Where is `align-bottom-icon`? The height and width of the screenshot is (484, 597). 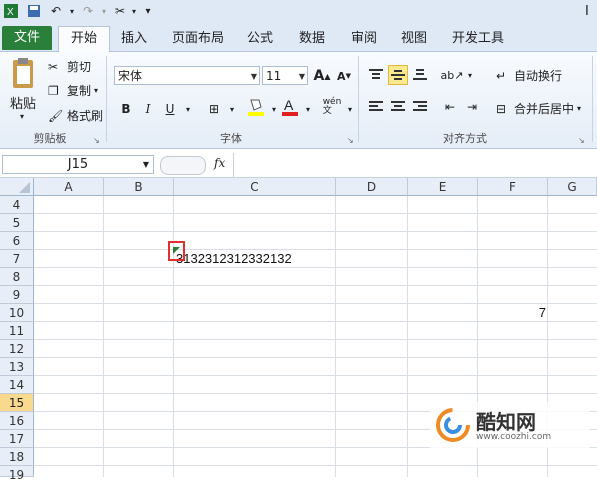 align-bottom-icon is located at coordinates (420, 75).